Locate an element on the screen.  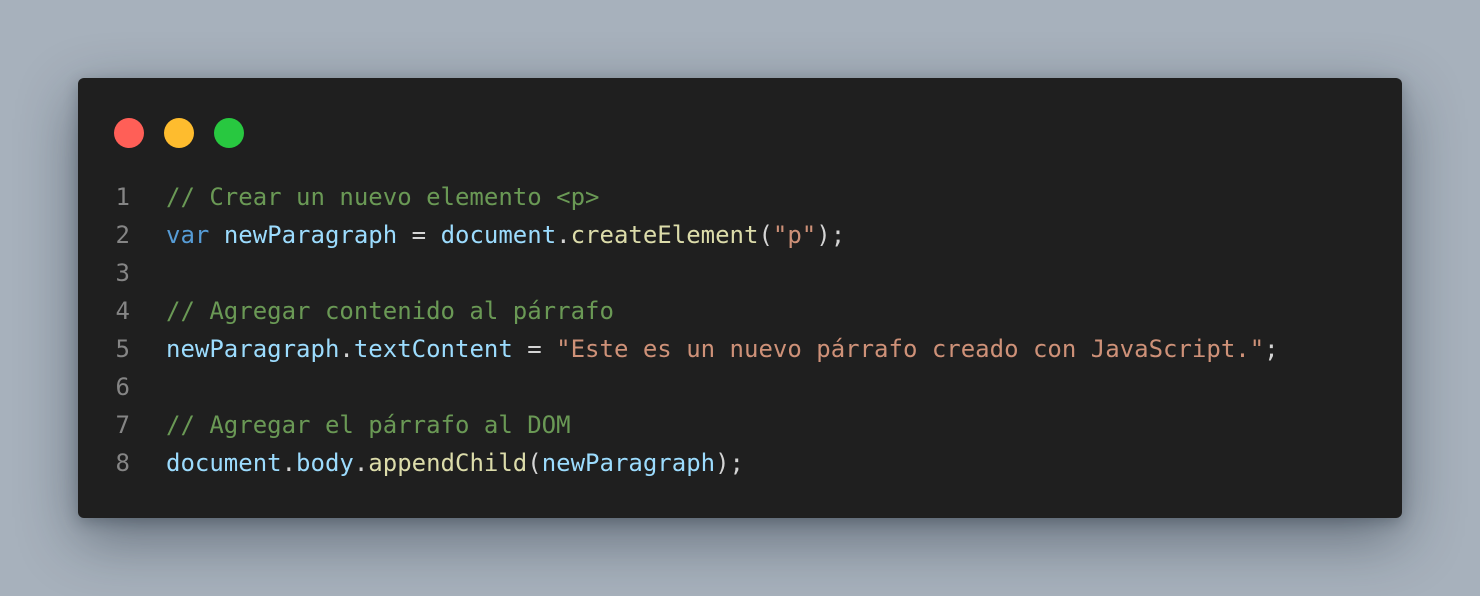
line-source: // Crear un nuevo elemento <p> is located at coordinates (382, 197).